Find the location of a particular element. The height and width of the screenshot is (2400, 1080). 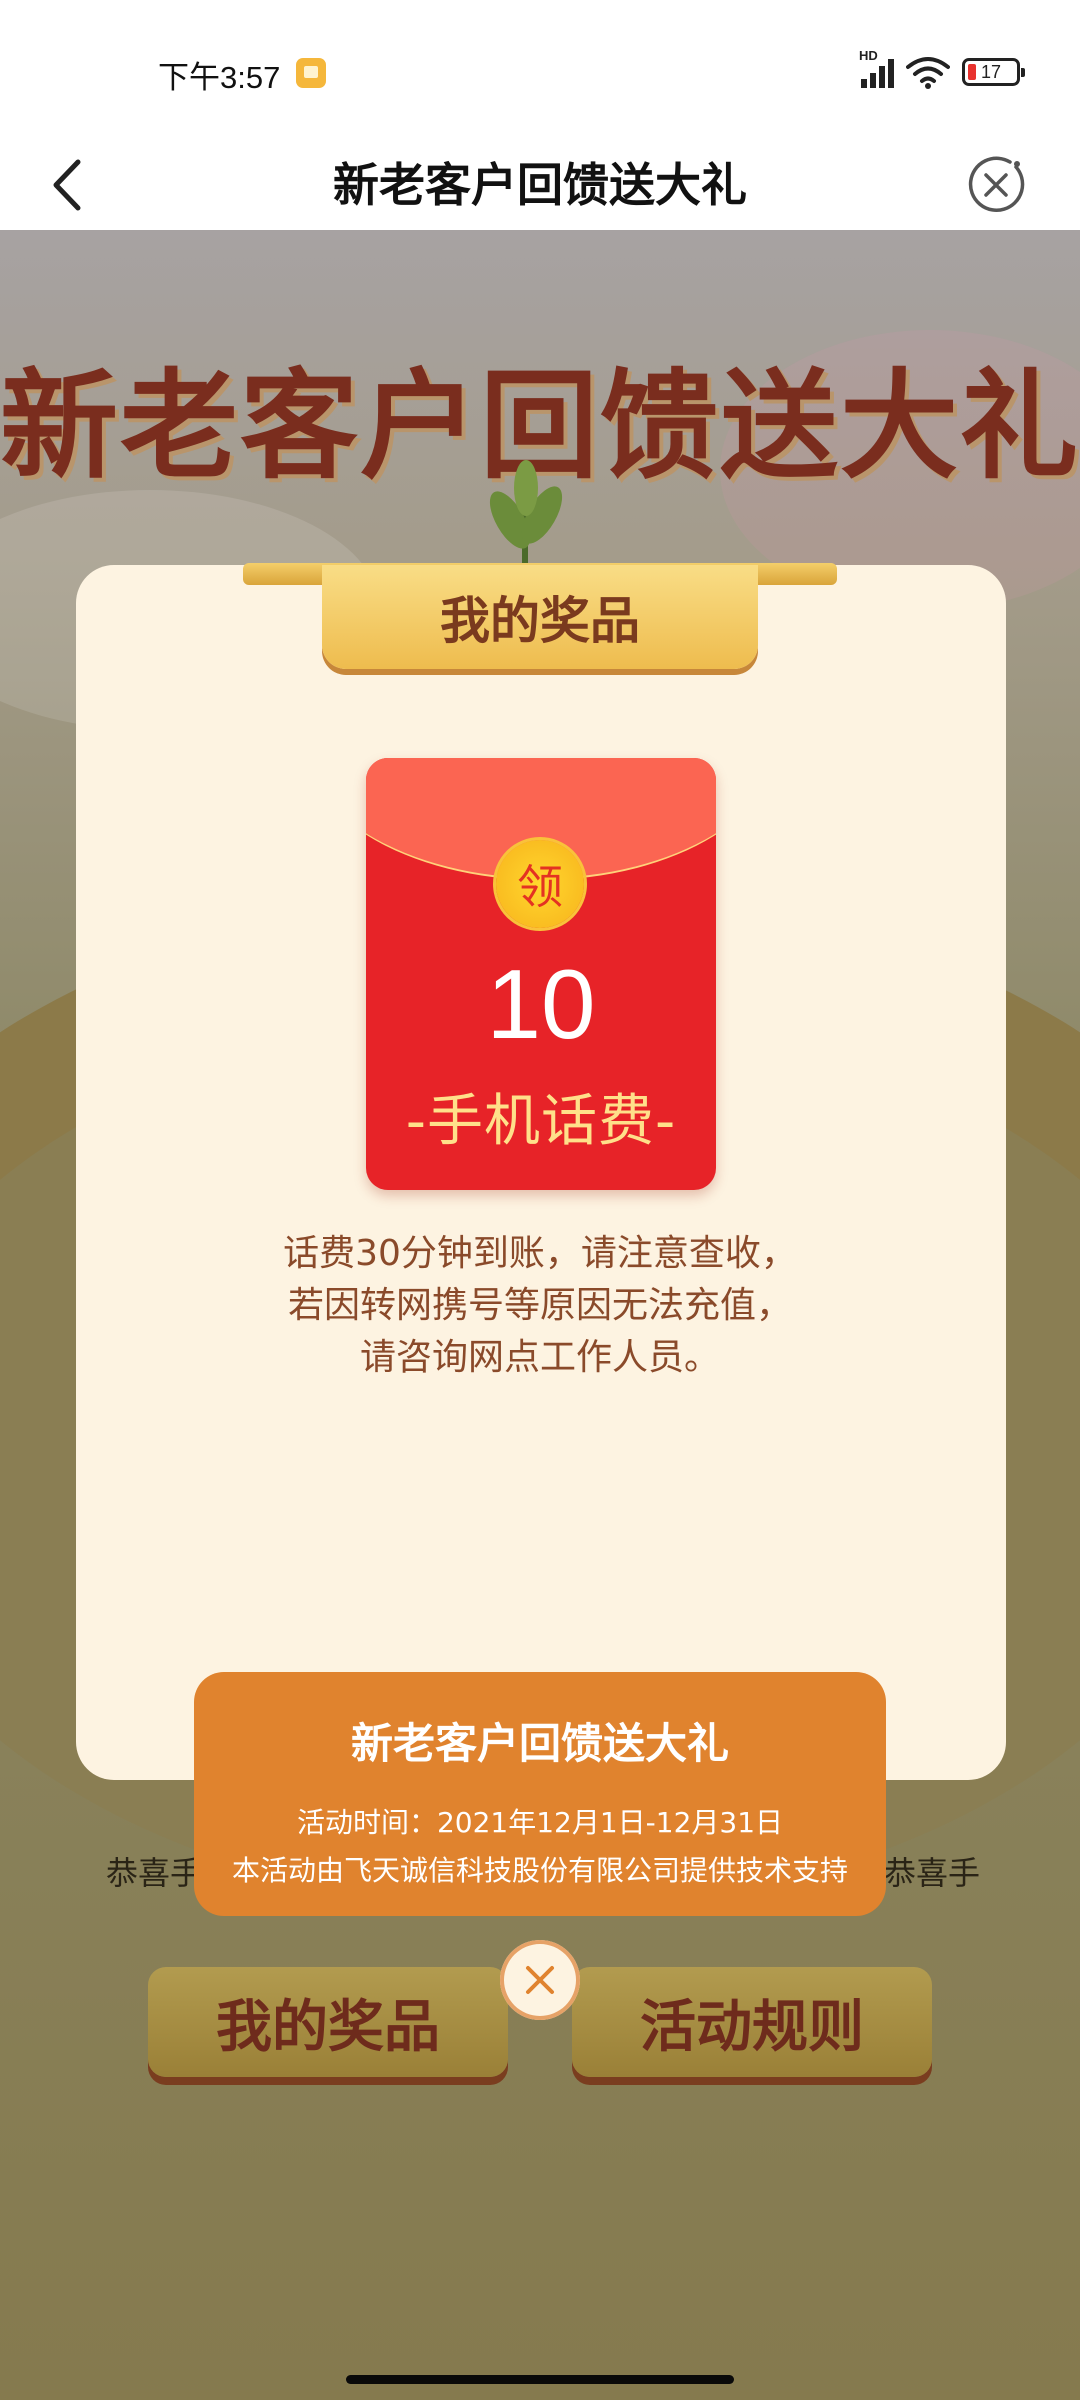

note-line: 若因转网携号等原因无法充值， is located at coordinates (539, 1305).